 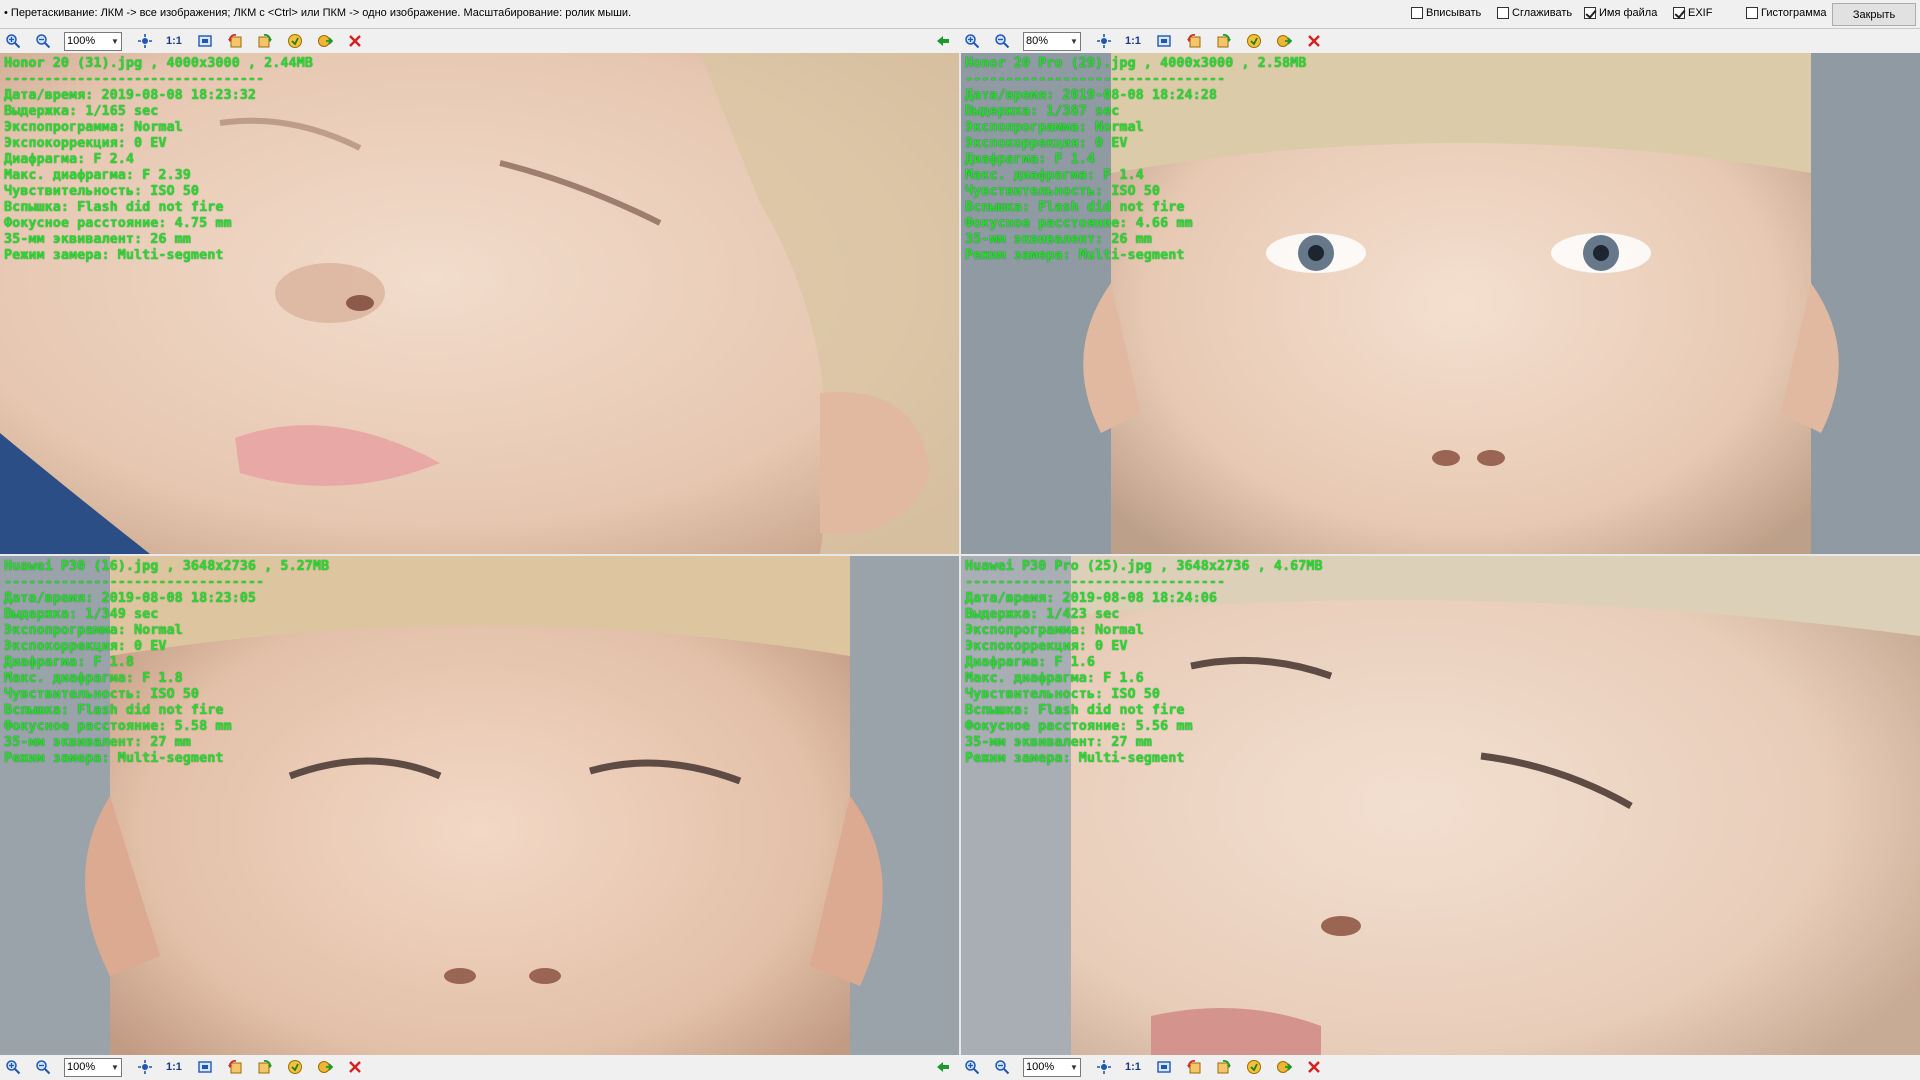 What do you see at coordinates (93, 678) in the screenshot?
I see `exif-line: Макс. диафрагма: F 1.8` at bounding box center [93, 678].